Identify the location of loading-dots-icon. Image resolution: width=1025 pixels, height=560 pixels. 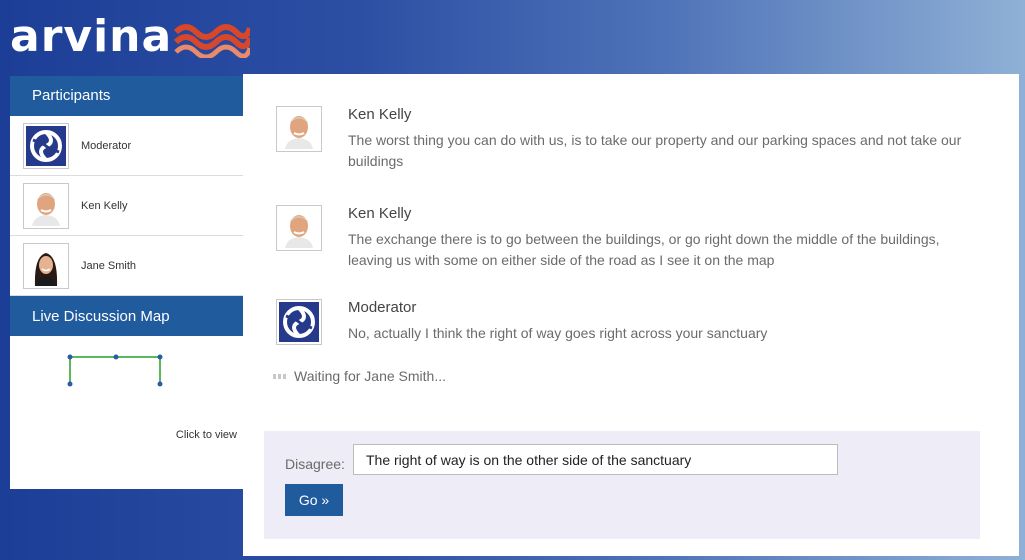
(279, 376).